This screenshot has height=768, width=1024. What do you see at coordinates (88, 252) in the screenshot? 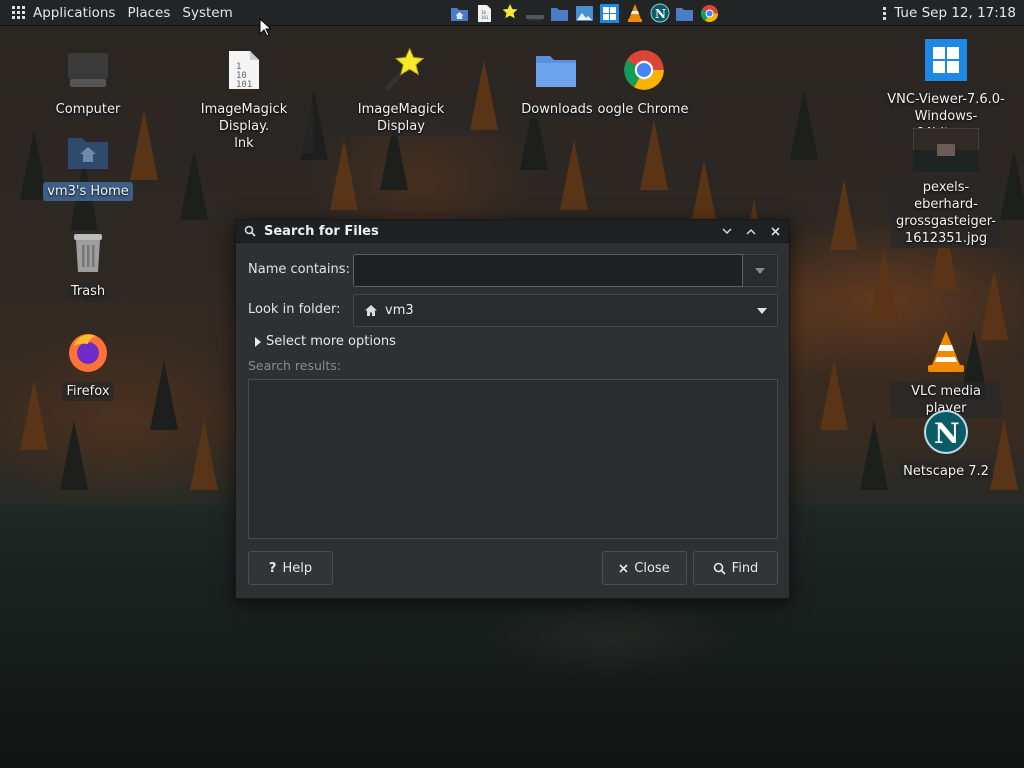
I see `trash-icon` at bounding box center [88, 252].